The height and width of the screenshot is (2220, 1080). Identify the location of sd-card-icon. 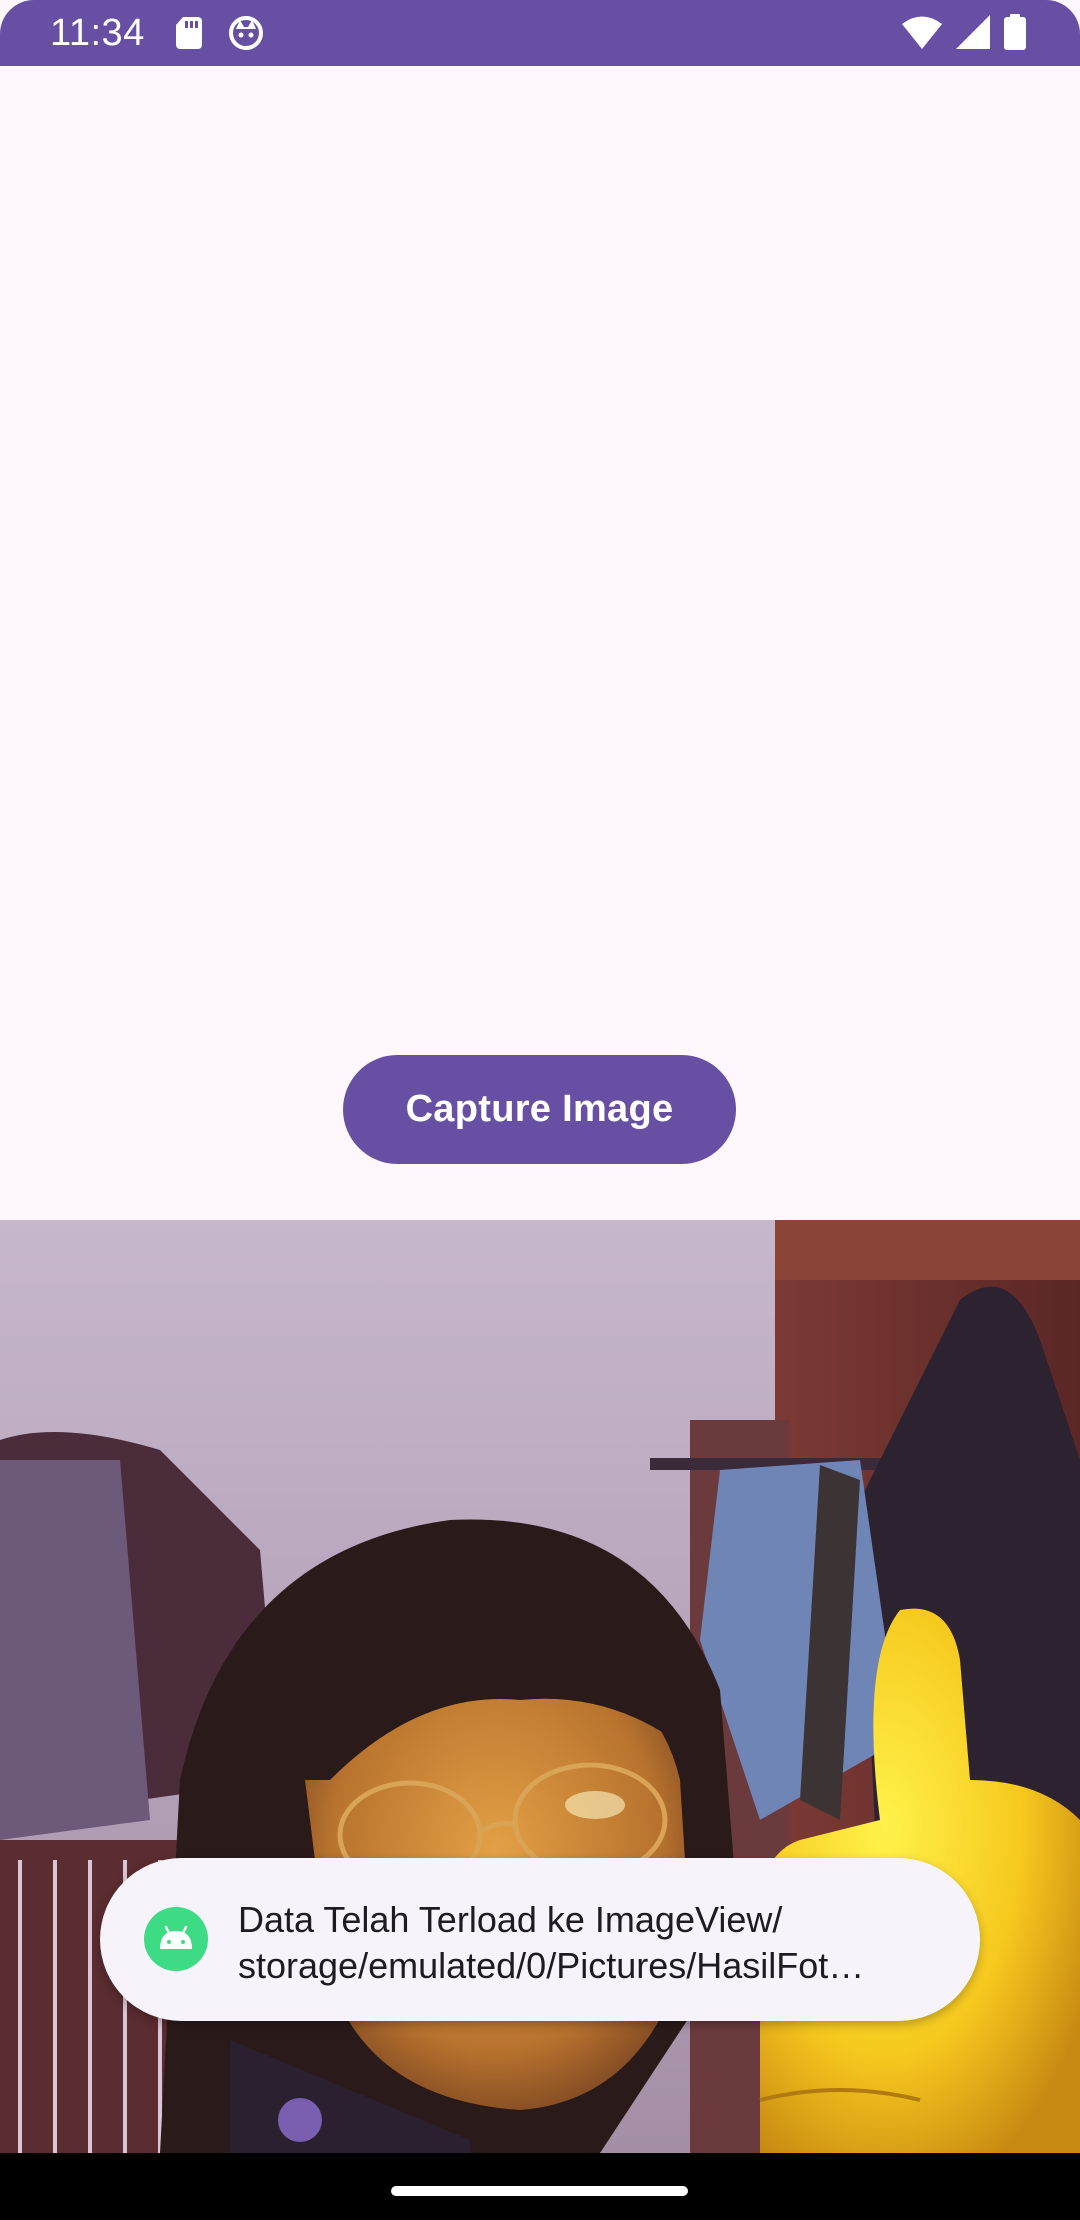
(189, 35).